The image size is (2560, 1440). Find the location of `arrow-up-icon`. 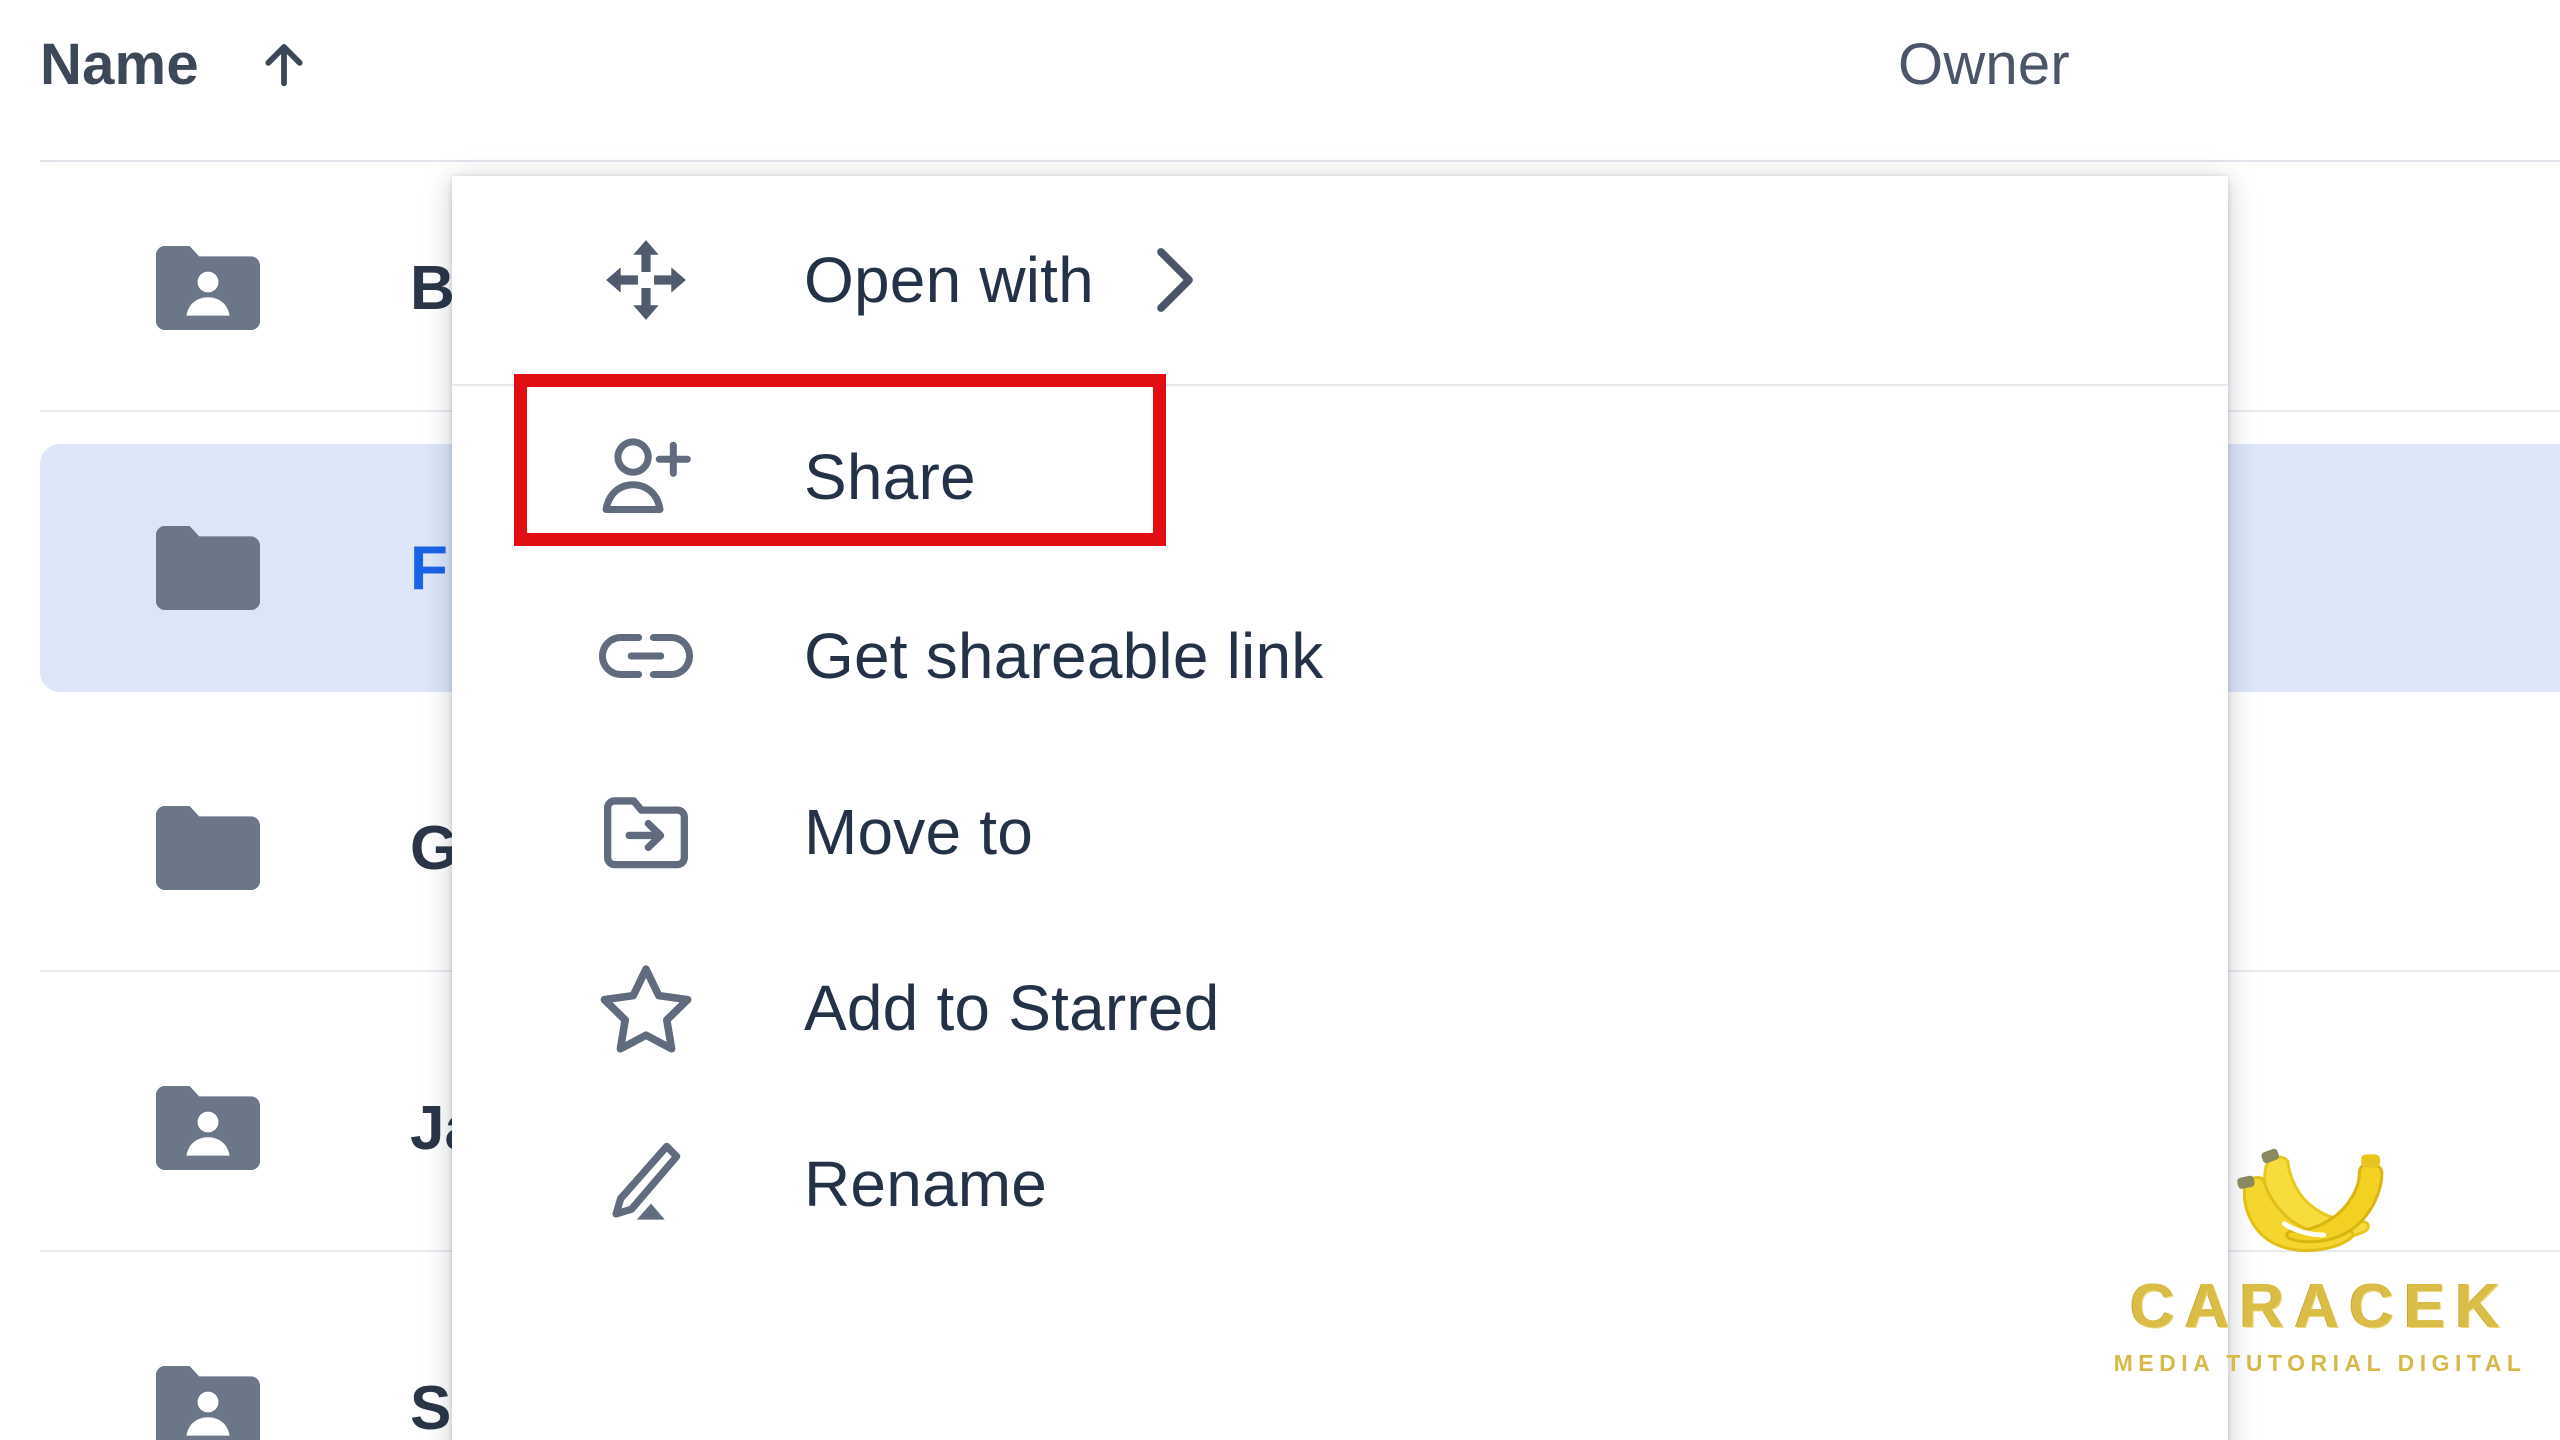

arrow-up-icon is located at coordinates (284, 64).